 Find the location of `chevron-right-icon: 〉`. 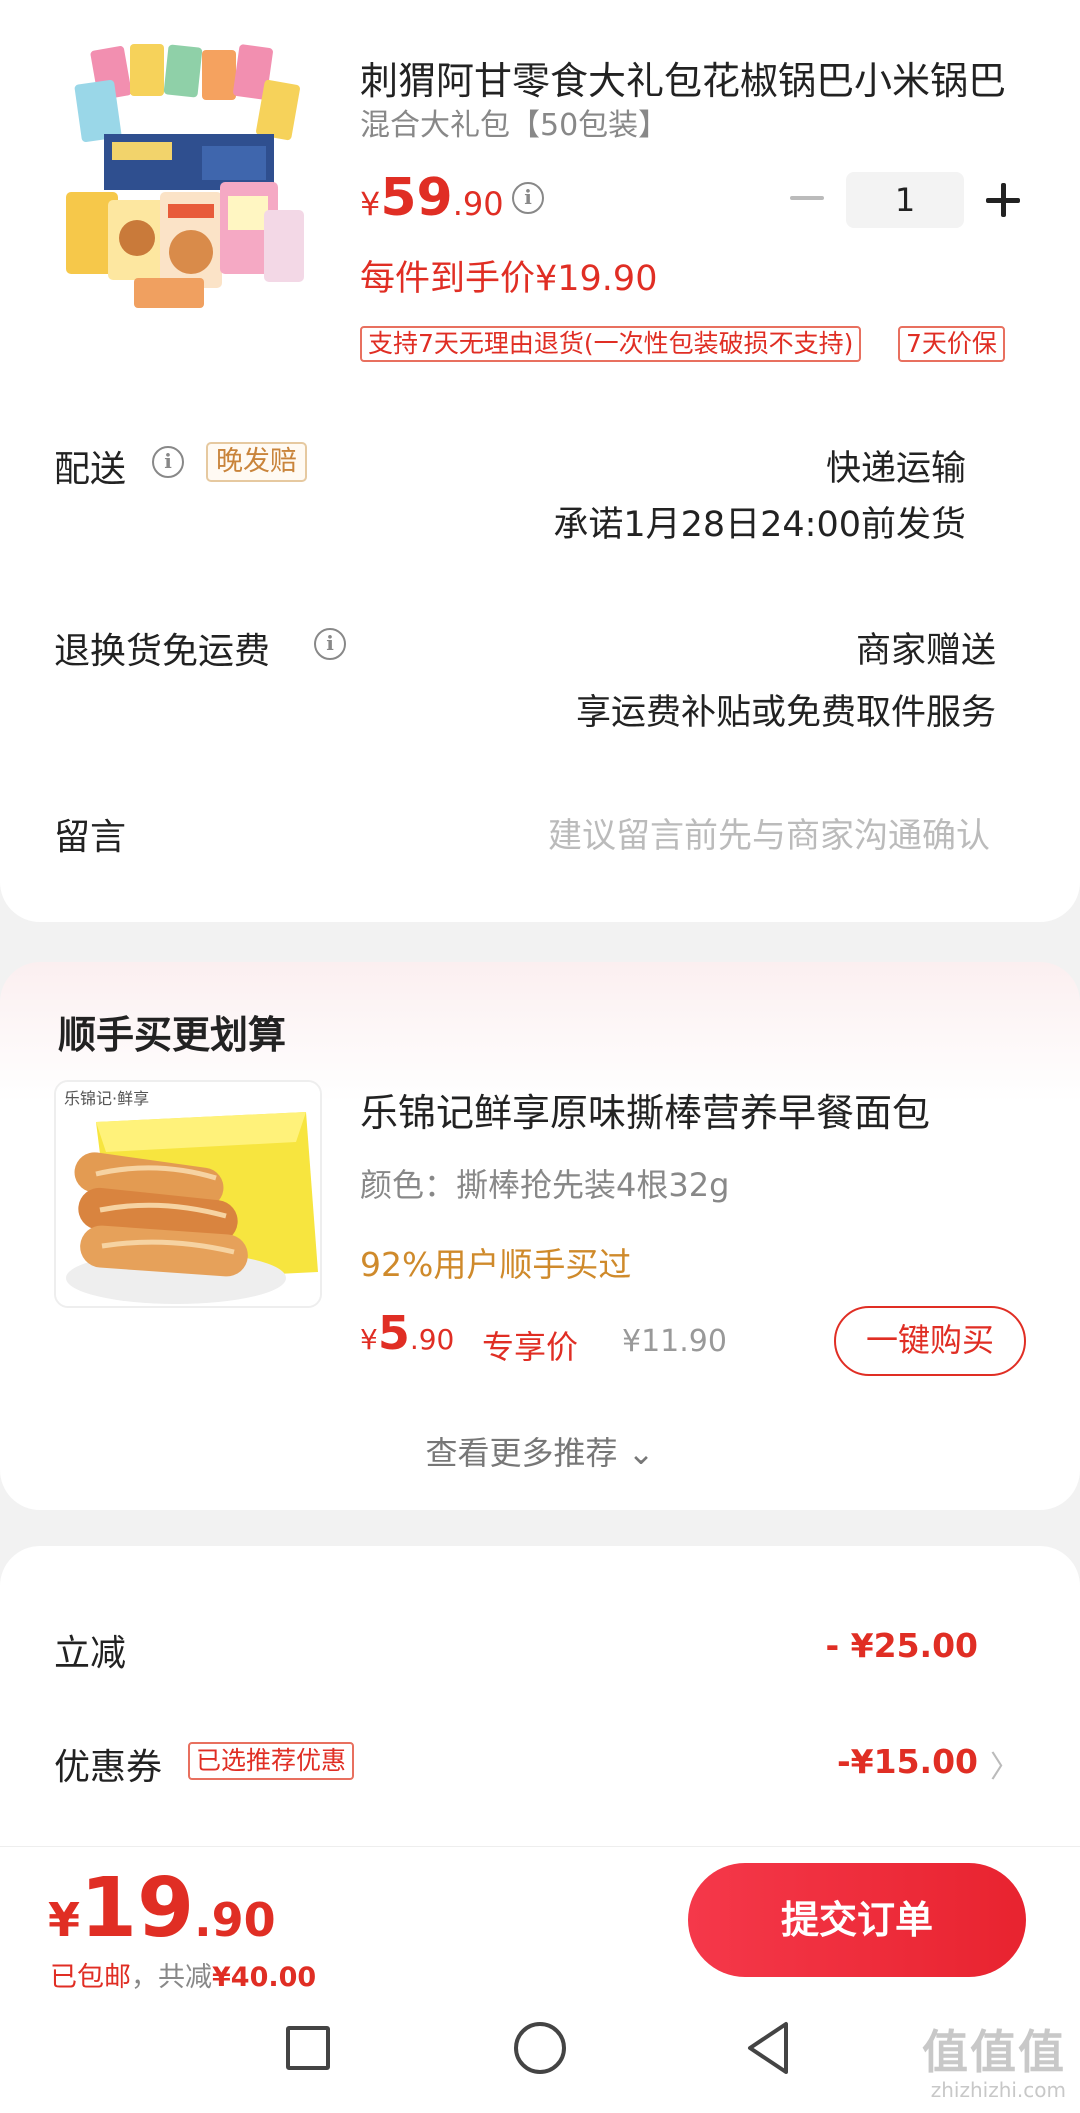

chevron-right-icon: 〉 is located at coordinates (1005, 1764).